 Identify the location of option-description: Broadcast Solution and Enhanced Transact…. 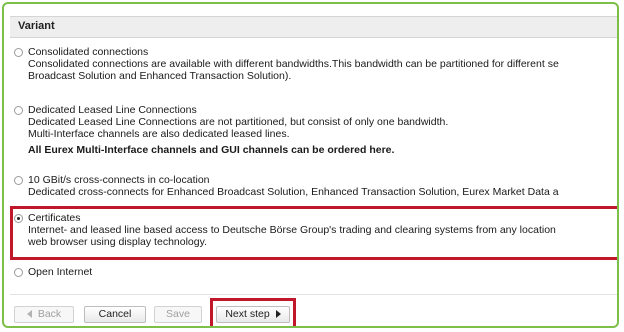
(160, 76).